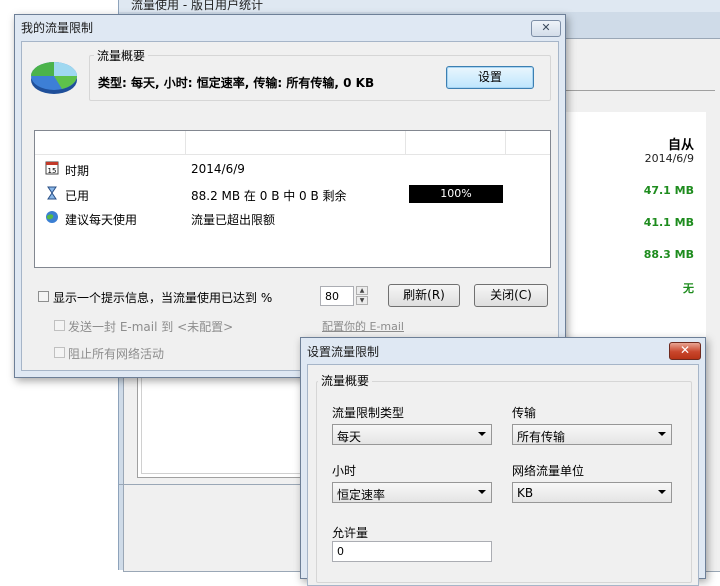 The width and height of the screenshot is (720, 586). I want to click on block-network-checkbox-label: 阻止所有网络活动, so click(116, 353).